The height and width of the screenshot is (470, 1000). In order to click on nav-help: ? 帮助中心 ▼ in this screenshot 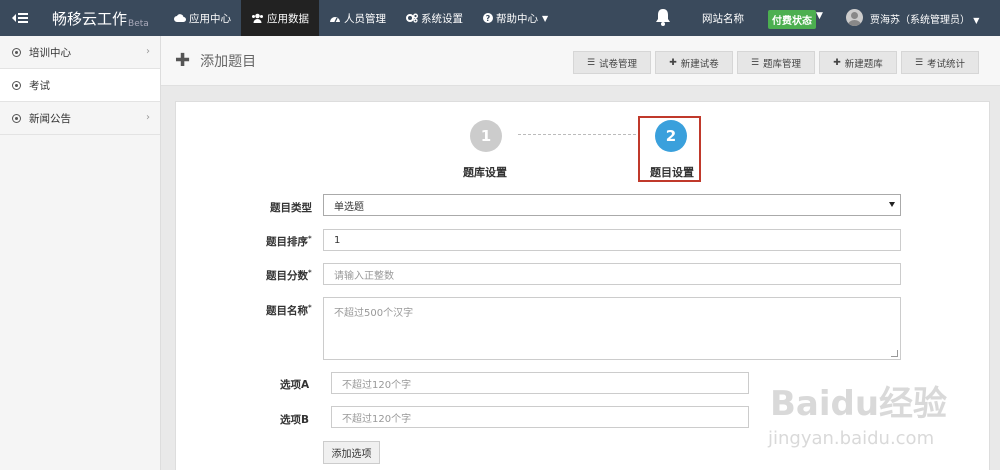, I will do `click(515, 18)`.